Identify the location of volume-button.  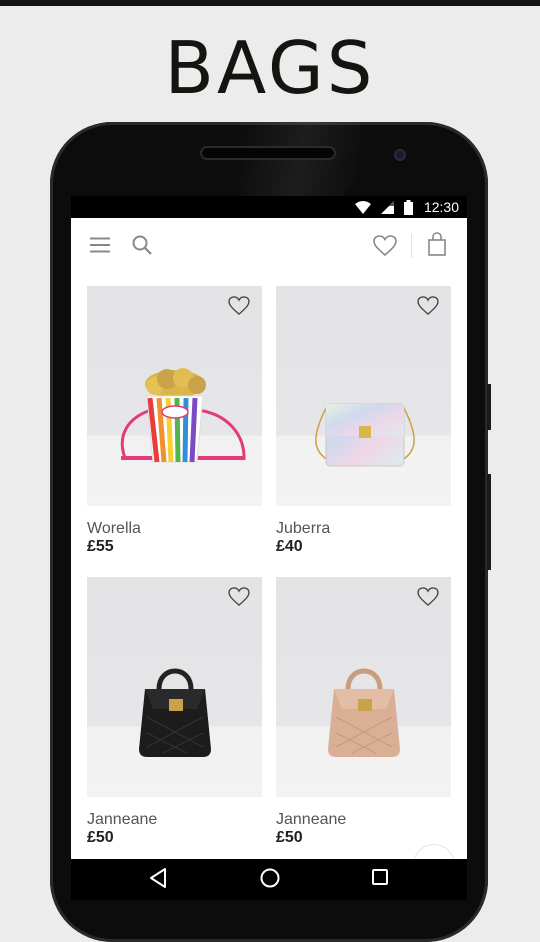
(489, 407).